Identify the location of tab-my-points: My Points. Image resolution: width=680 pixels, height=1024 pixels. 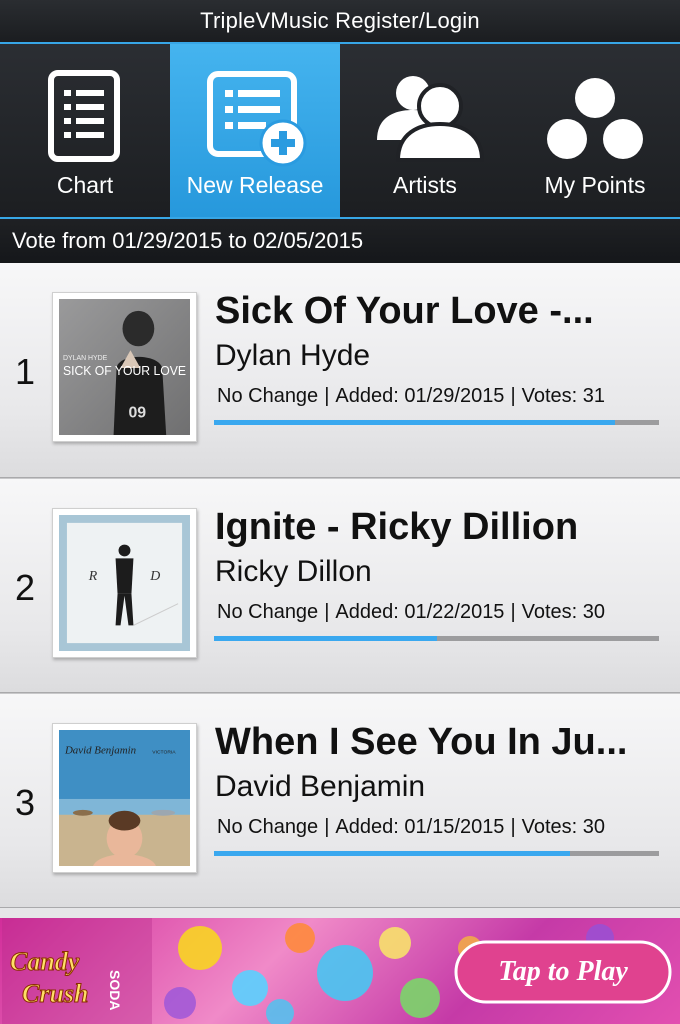
(595, 130).